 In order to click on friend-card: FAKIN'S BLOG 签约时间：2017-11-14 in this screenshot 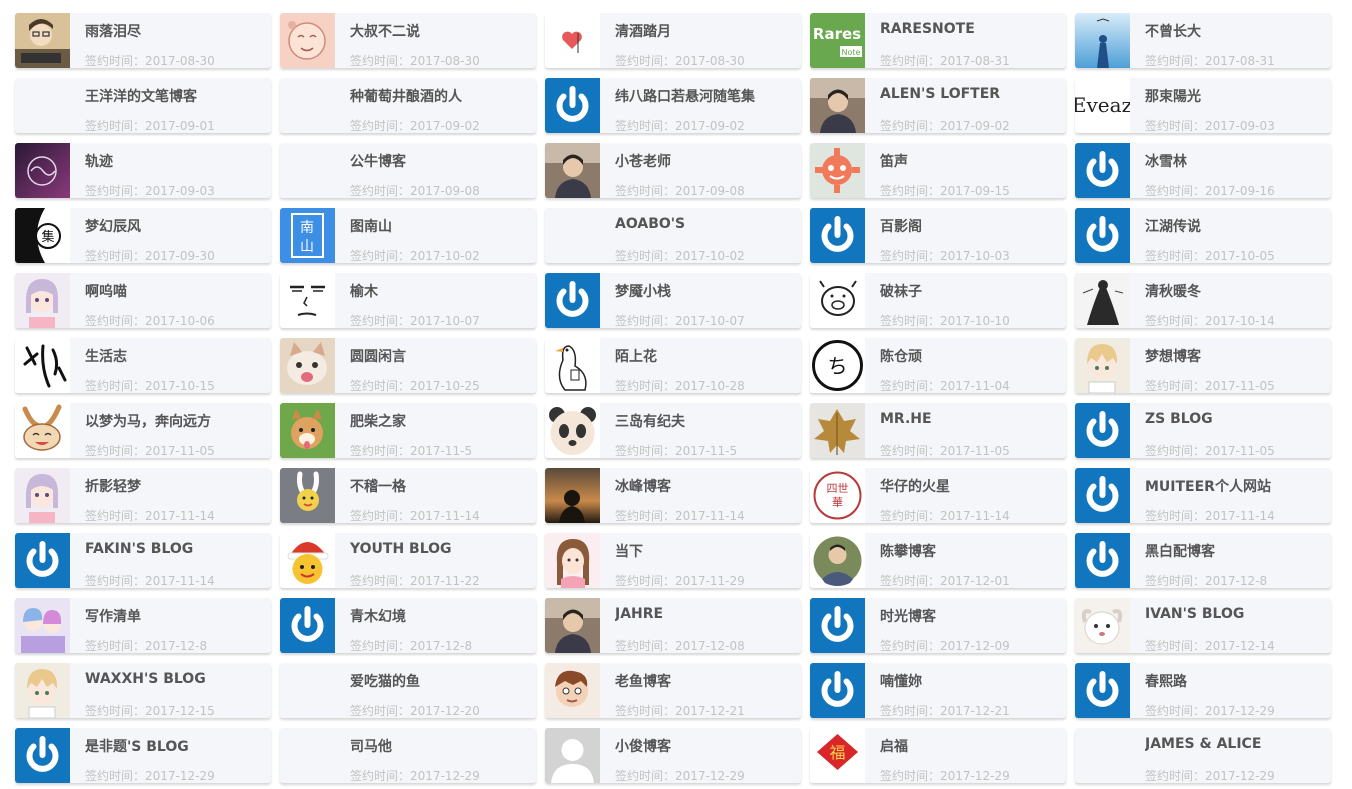, I will do `click(143, 560)`.